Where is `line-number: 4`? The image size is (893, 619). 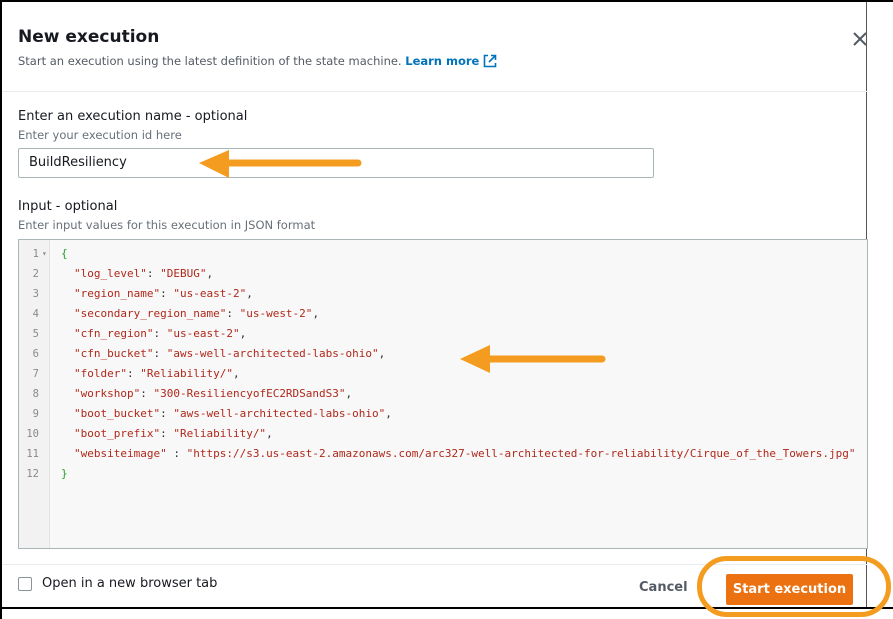 line-number: 4 is located at coordinates (35, 314).